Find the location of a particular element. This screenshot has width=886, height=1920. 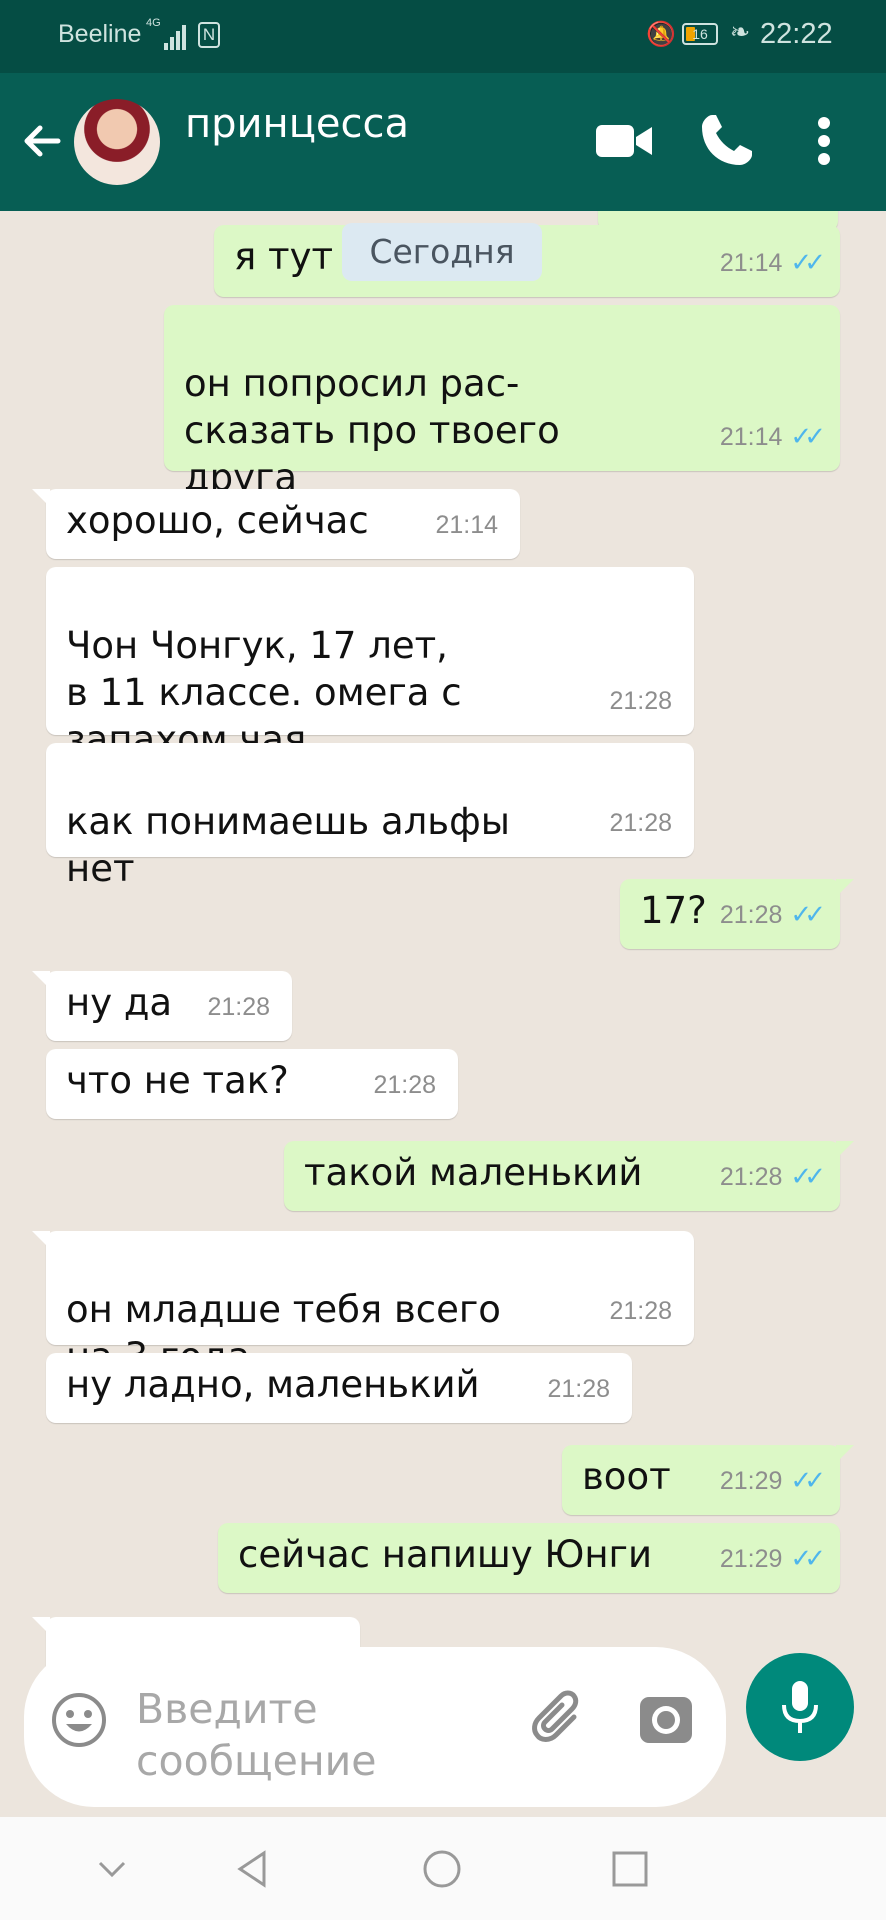

battery-icon: 16 is located at coordinates (700, 34).